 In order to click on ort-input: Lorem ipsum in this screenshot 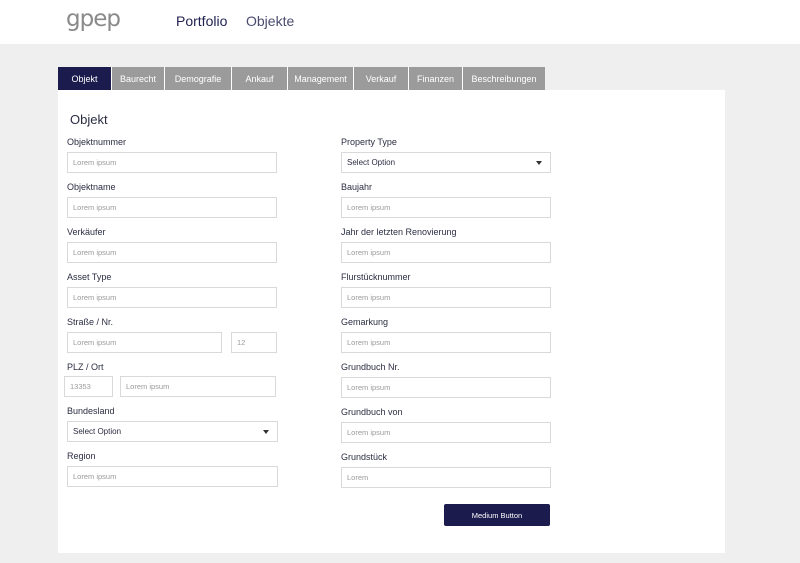, I will do `click(198, 386)`.